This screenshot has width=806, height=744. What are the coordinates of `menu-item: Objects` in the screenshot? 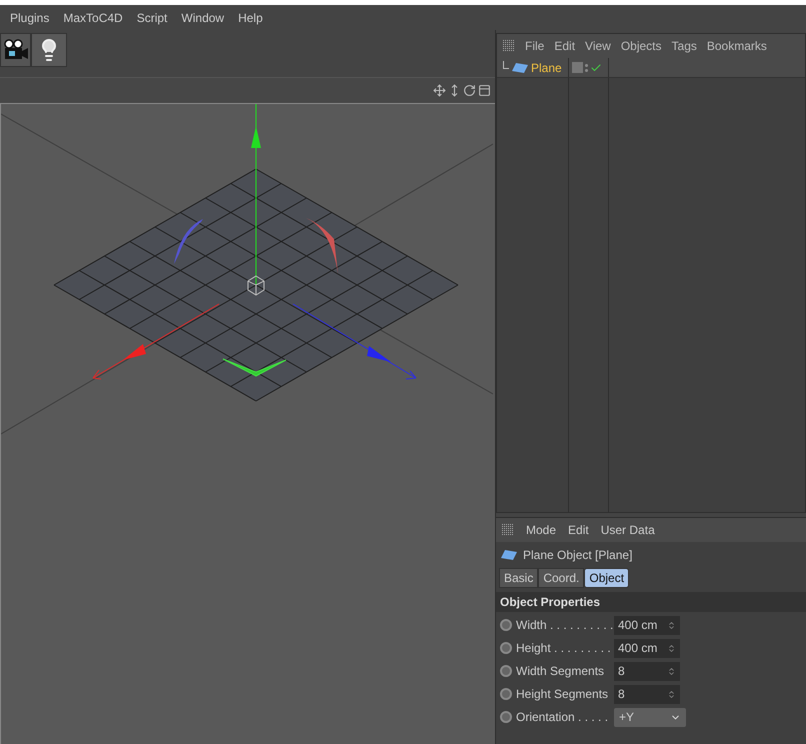 It's located at (641, 46).